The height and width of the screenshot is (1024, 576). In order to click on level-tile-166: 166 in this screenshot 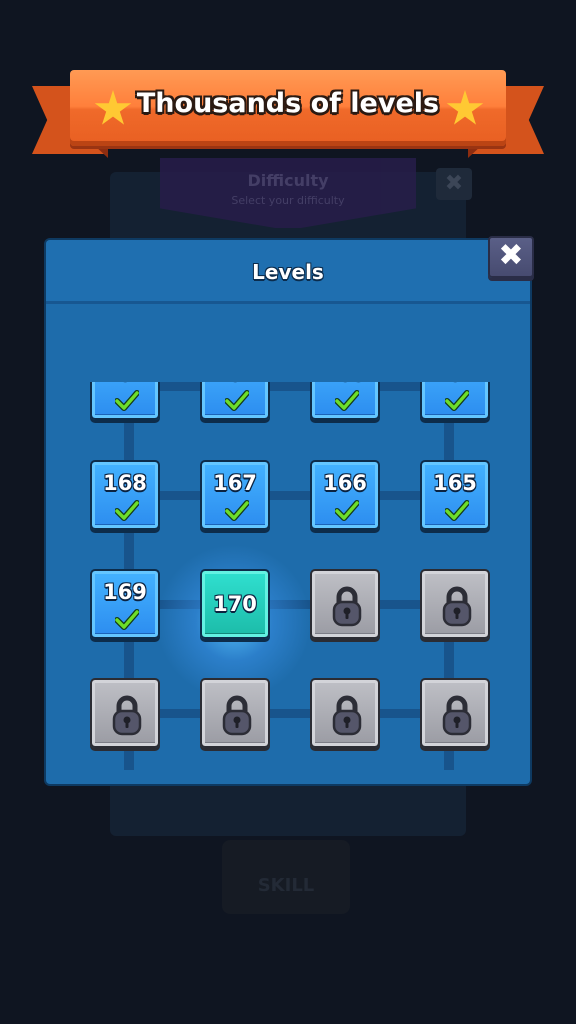, I will do `click(345, 495)`.